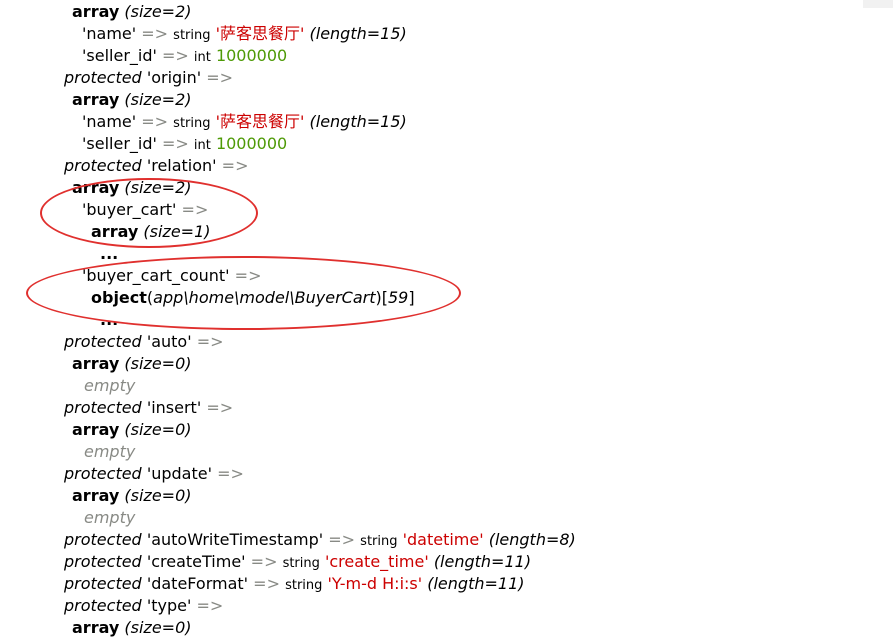 This screenshot has height=640, width=893. What do you see at coordinates (174, 407) in the screenshot?
I see `array-key: 'insert'` at bounding box center [174, 407].